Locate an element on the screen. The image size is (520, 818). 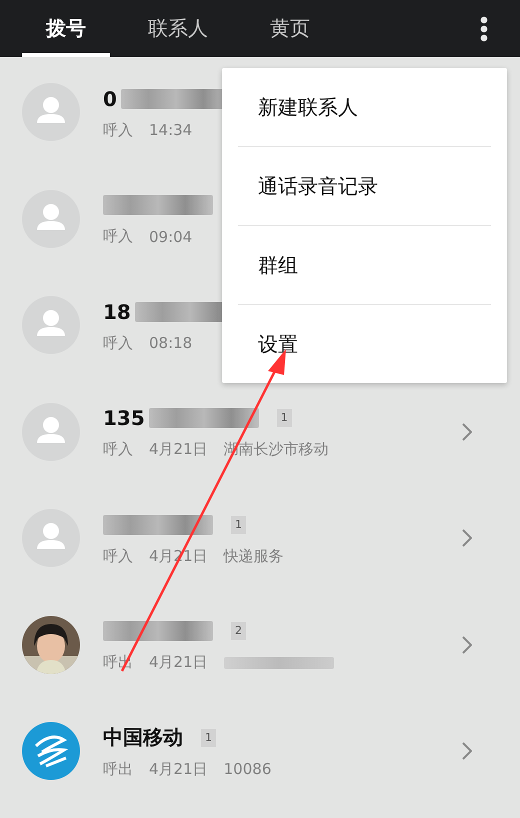
call-direction: 呼出 is located at coordinates (118, 769).